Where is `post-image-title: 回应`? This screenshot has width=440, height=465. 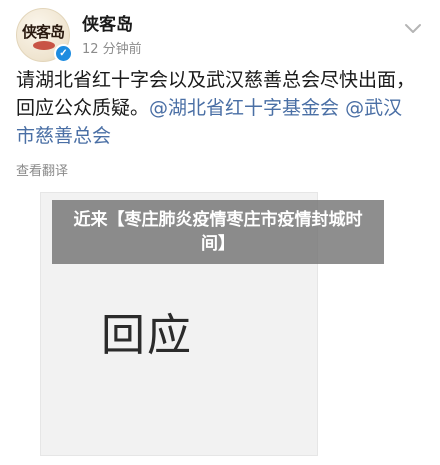
post-image-title: 回应 is located at coordinates (147, 335).